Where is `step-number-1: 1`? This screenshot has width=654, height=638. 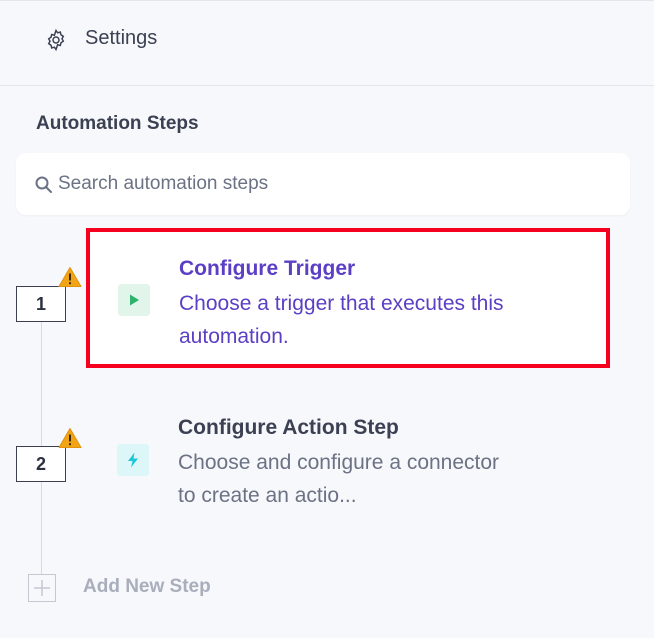
step-number-1: 1 is located at coordinates (41, 304).